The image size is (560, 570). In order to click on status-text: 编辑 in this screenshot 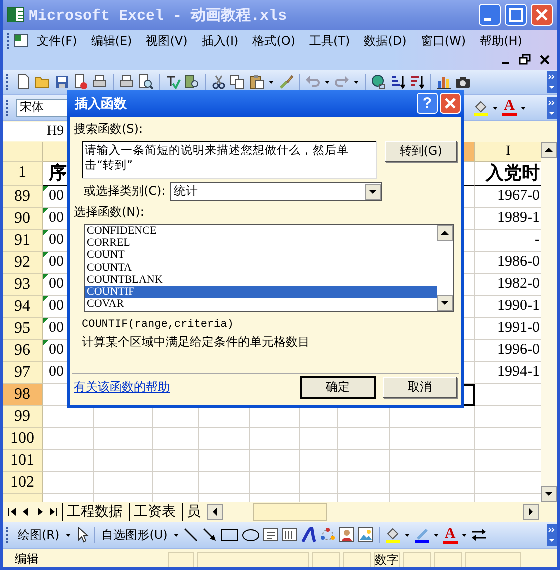, I will do `click(27, 559)`.